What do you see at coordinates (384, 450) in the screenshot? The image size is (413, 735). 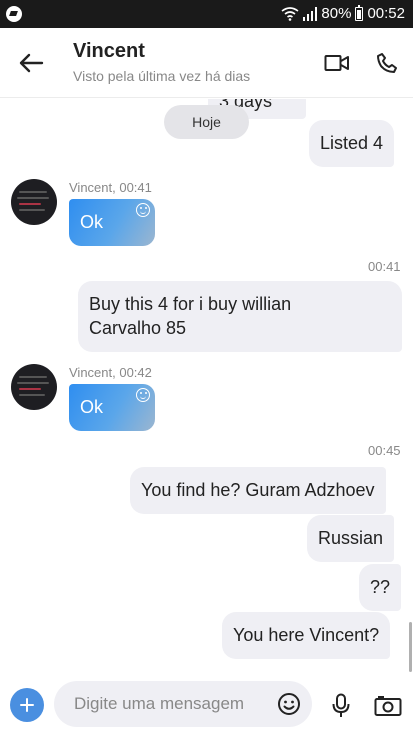 I see `message-timestamp: 00:45` at bounding box center [384, 450].